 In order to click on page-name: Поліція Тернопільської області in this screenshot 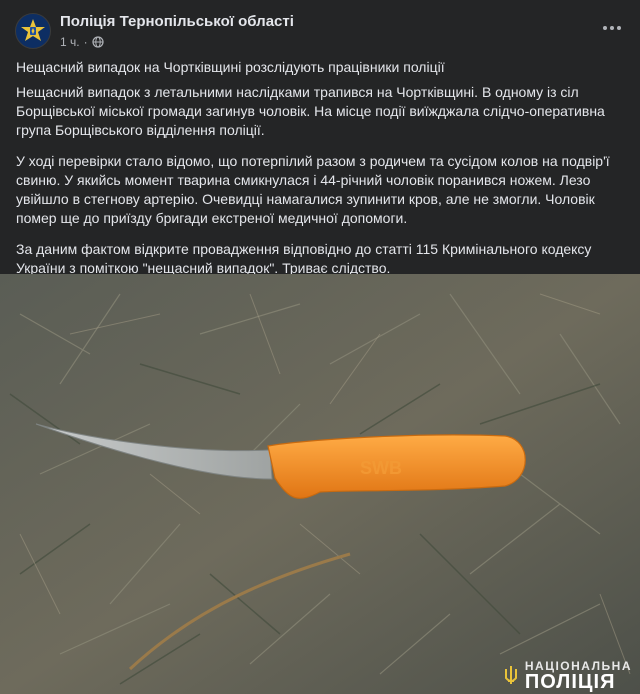, I will do `click(177, 21)`.